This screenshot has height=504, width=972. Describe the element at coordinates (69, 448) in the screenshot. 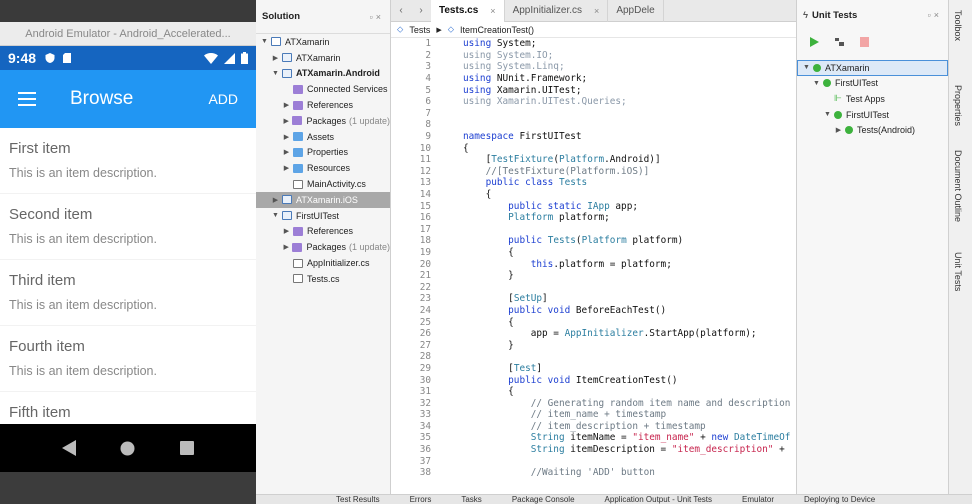

I see `back-icon` at that location.